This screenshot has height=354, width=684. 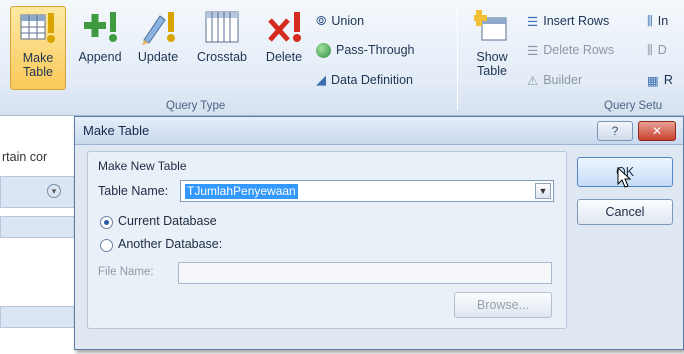 What do you see at coordinates (40, 192) in the screenshot?
I see `field-list-header: ▾` at bounding box center [40, 192].